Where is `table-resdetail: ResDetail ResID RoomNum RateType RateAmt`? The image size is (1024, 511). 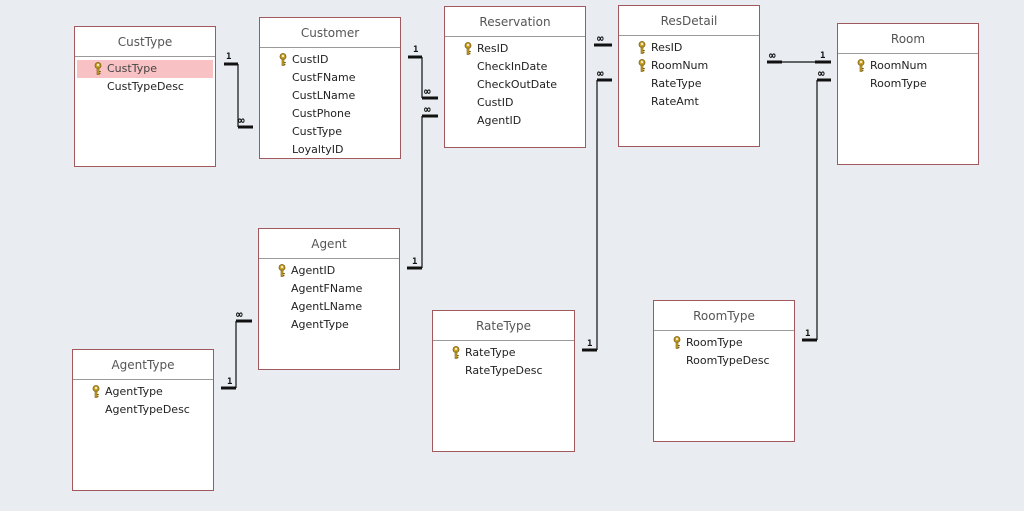 table-resdetail: ResDetail ResID RoomNum RateType RateAmt is located at coordinates (689, 76).